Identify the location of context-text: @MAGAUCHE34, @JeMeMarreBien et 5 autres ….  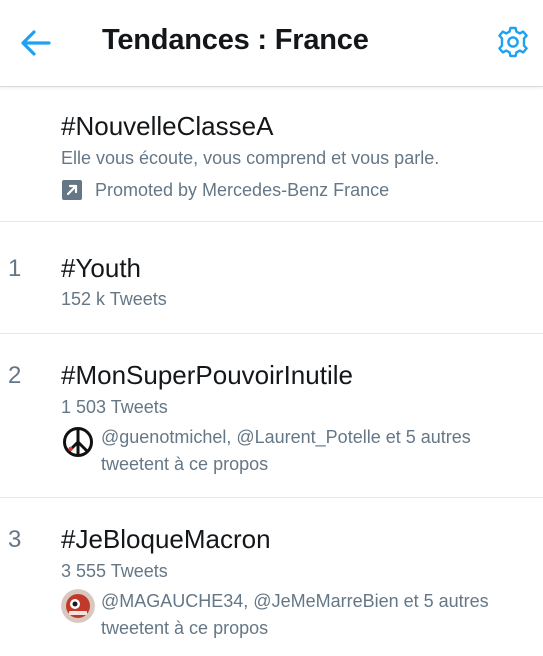
(295, 615).